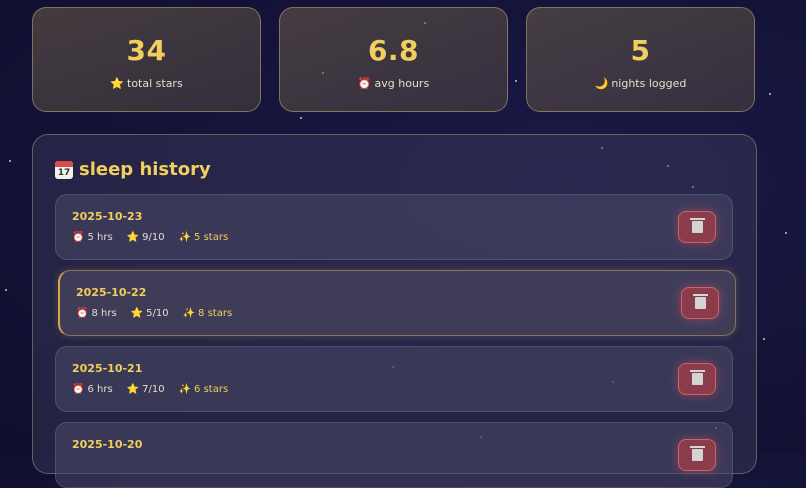 The height and width of the screenshot is (488, 806). What do you see at coordinates (211, 237) in the screenshot?
I see `entry-stars: 5 stars` at bounding box center [211, 237].